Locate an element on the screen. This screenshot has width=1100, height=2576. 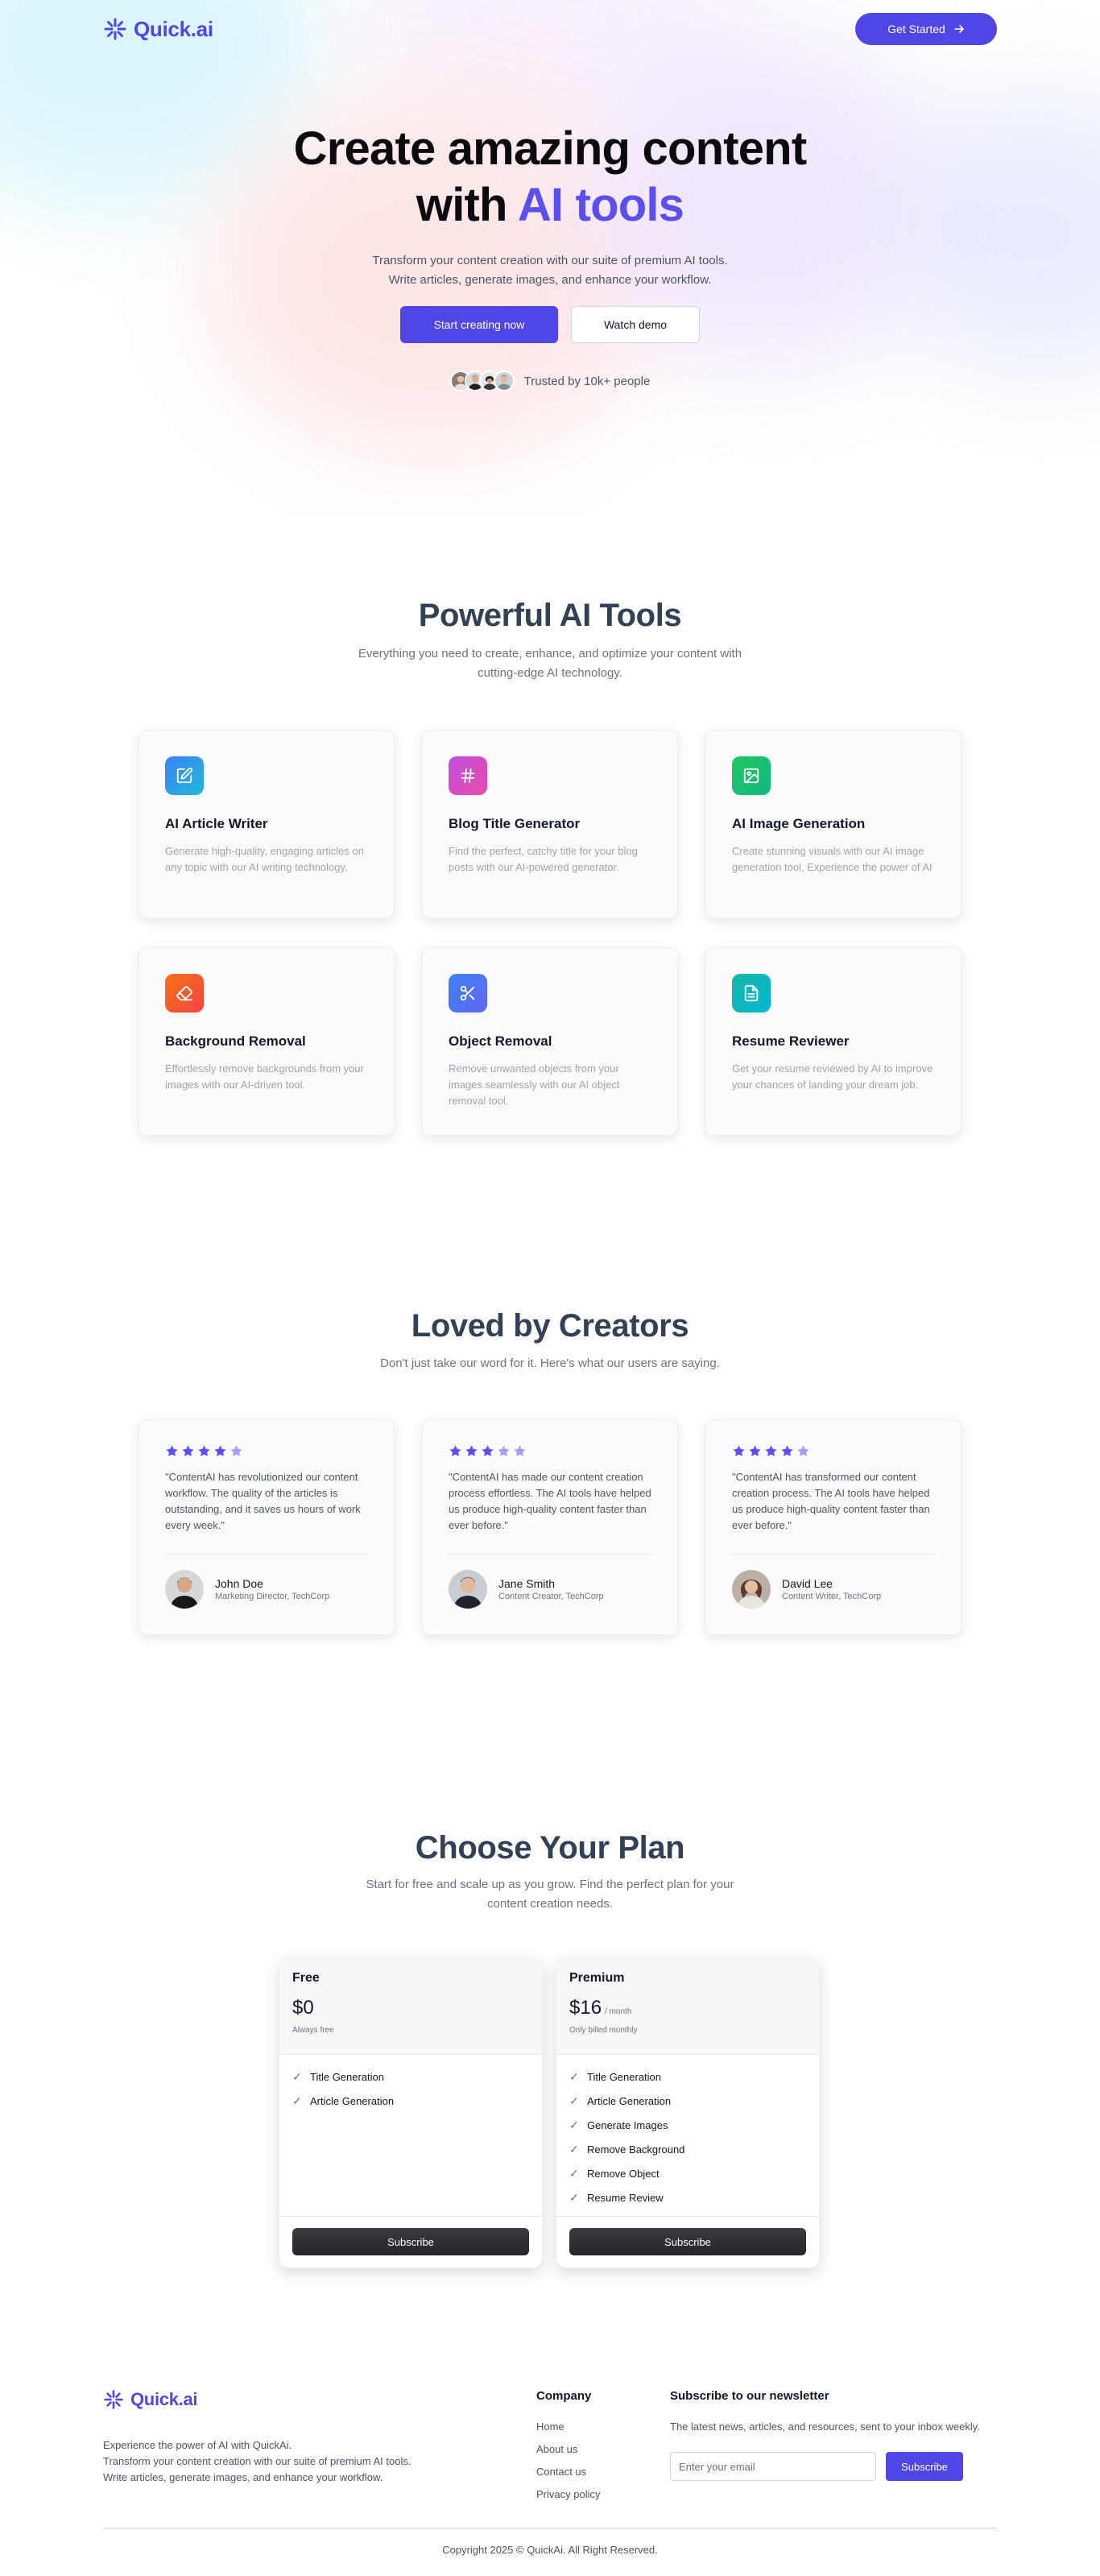
file-text-icon is located at coordinates (751, 993).